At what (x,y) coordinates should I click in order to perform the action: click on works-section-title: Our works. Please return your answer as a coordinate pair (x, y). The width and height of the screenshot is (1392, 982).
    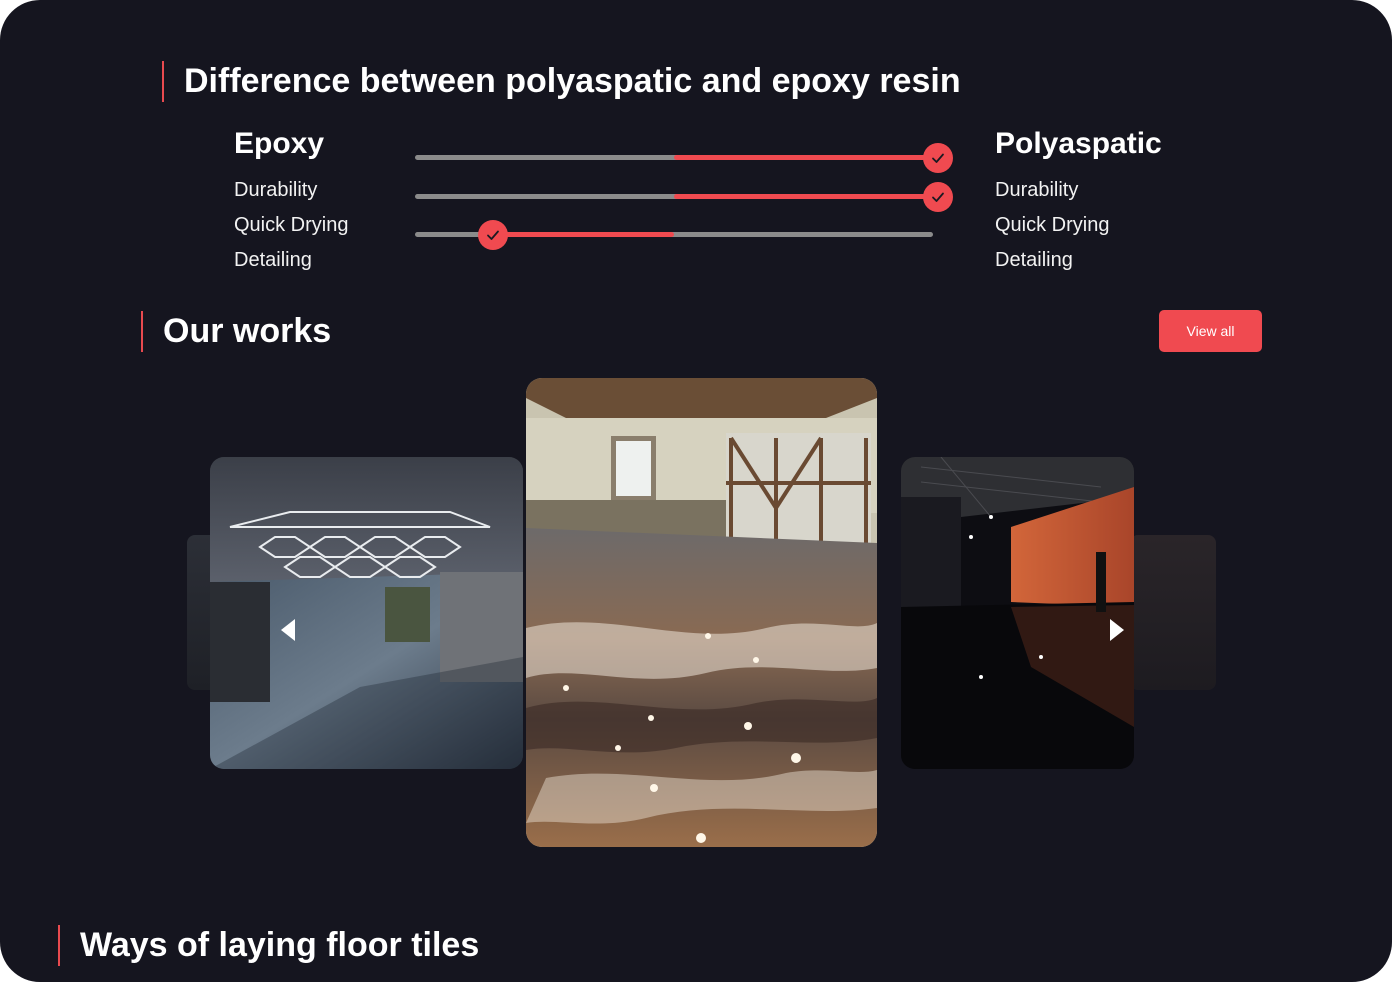
    Looking at the image, I should click on (236, 331).